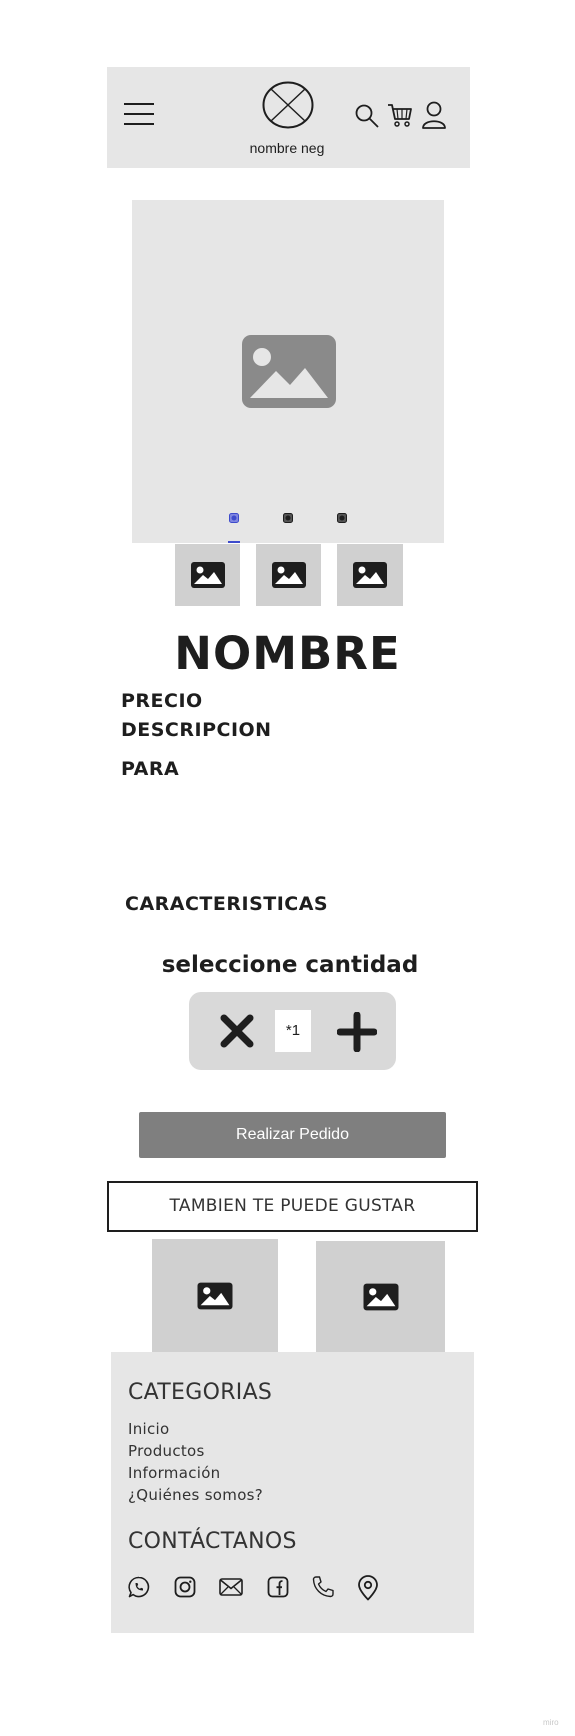 The width and height of the screenshot is (575, 1736). I want to click on contact-heading: CONTÁCTANOS, so click(212, 1541).